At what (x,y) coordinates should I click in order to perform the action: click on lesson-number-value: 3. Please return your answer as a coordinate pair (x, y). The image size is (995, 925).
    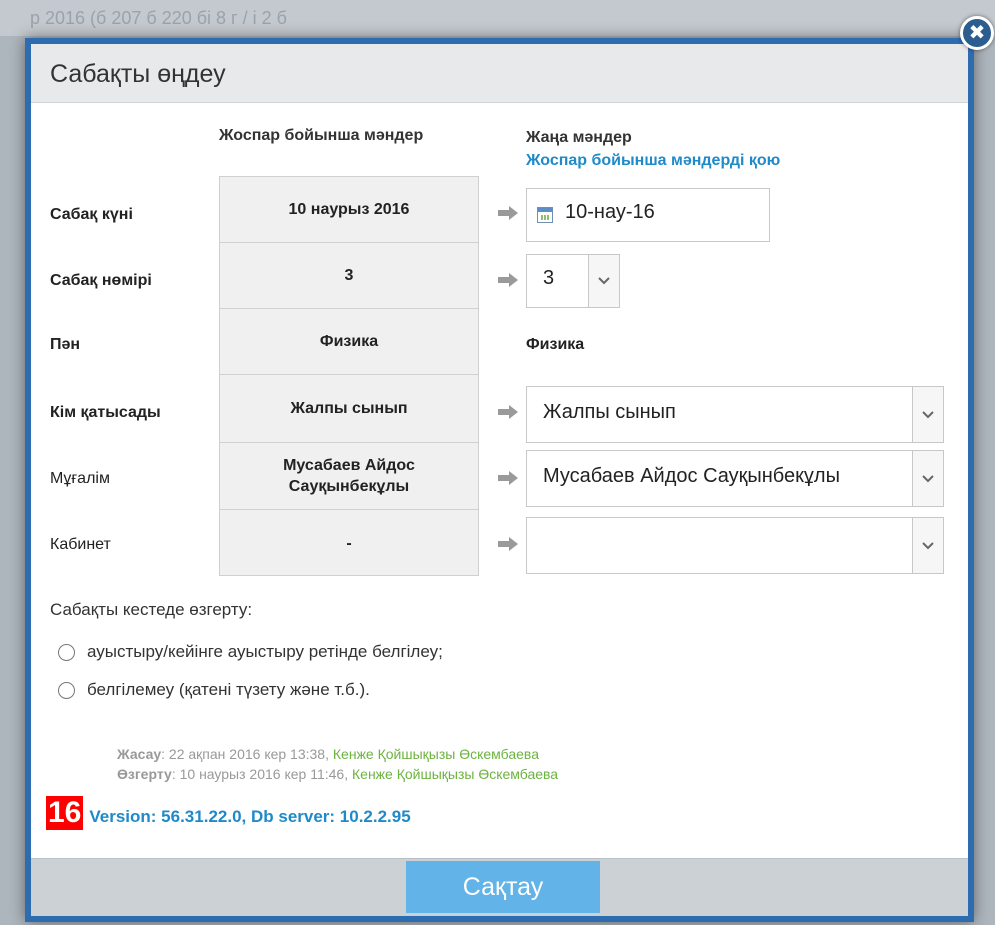
    Looking at the image, I should click on (549, 278).